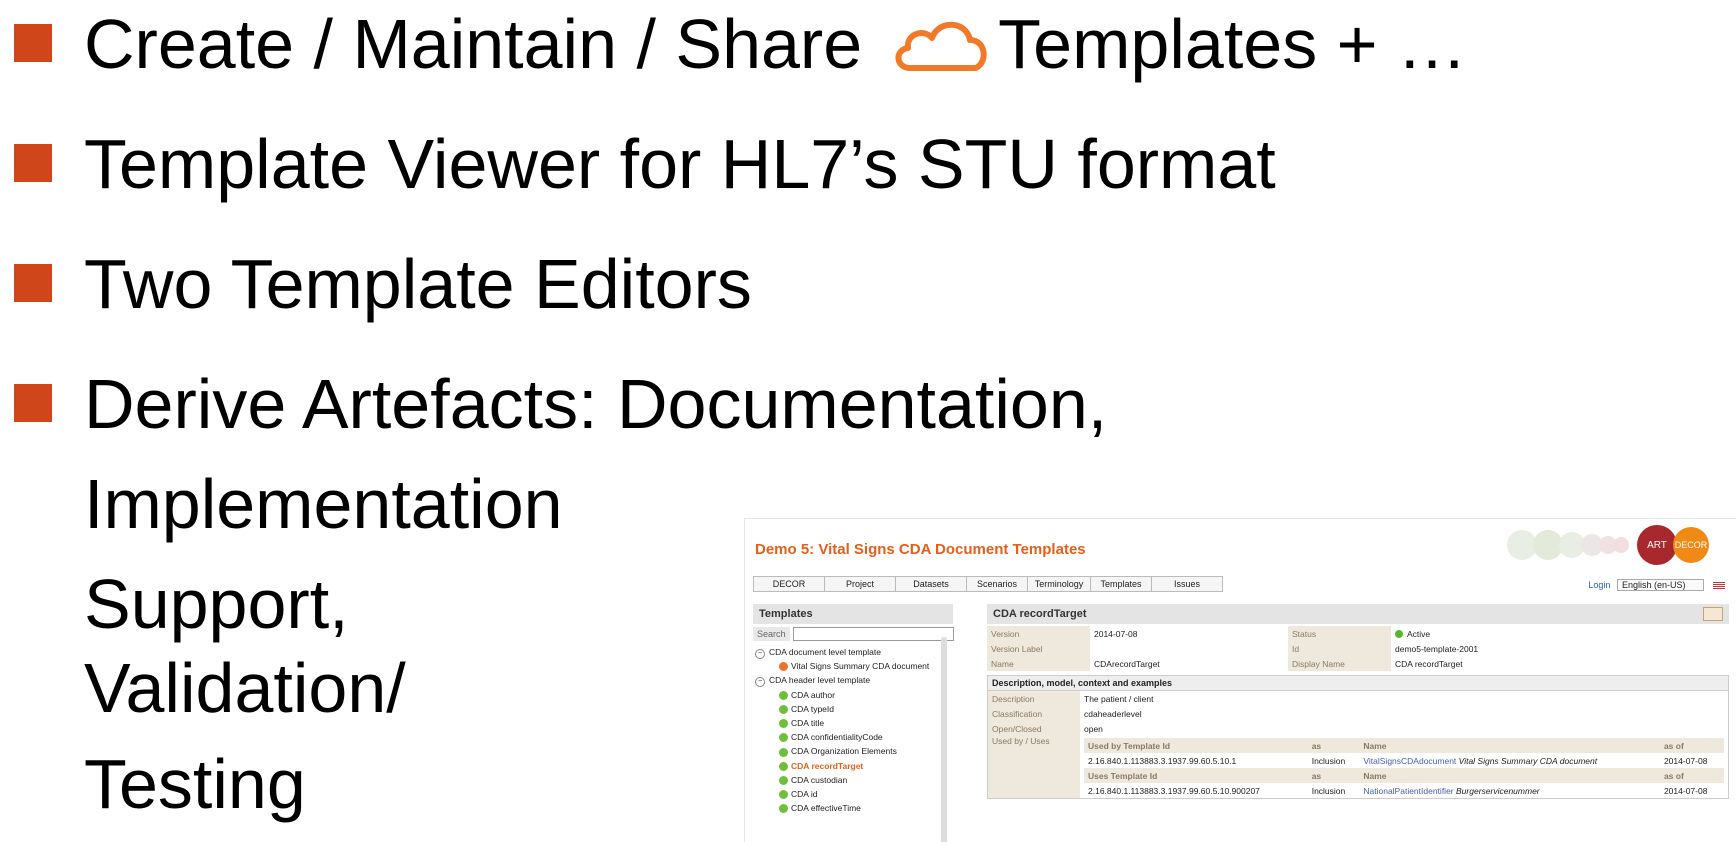 The width and height of the screenshot is (1736, 842). I want to click on cloud-icon, so click(942, 50).